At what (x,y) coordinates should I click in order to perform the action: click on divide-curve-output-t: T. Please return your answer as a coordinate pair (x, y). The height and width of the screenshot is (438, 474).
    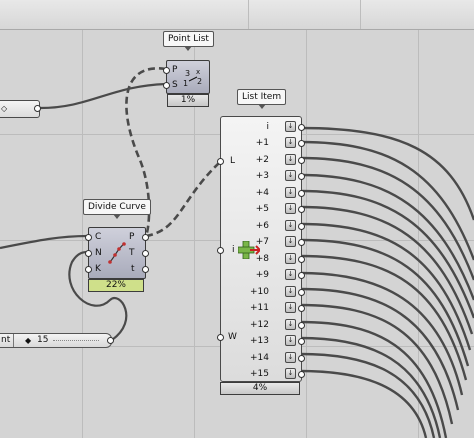
    Looking at the image, I should click on (132, 253).